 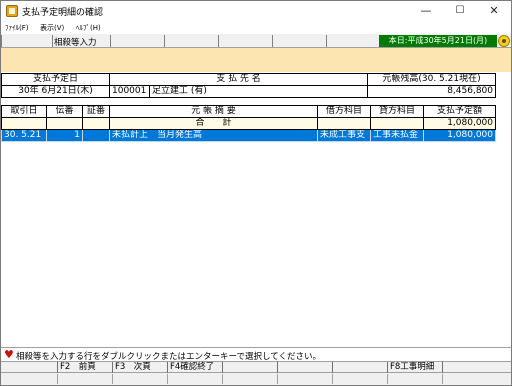 What do you see at coordinates (359, 367) in the screenshot?
I see `f7-button` at bounding box center [359, 367].